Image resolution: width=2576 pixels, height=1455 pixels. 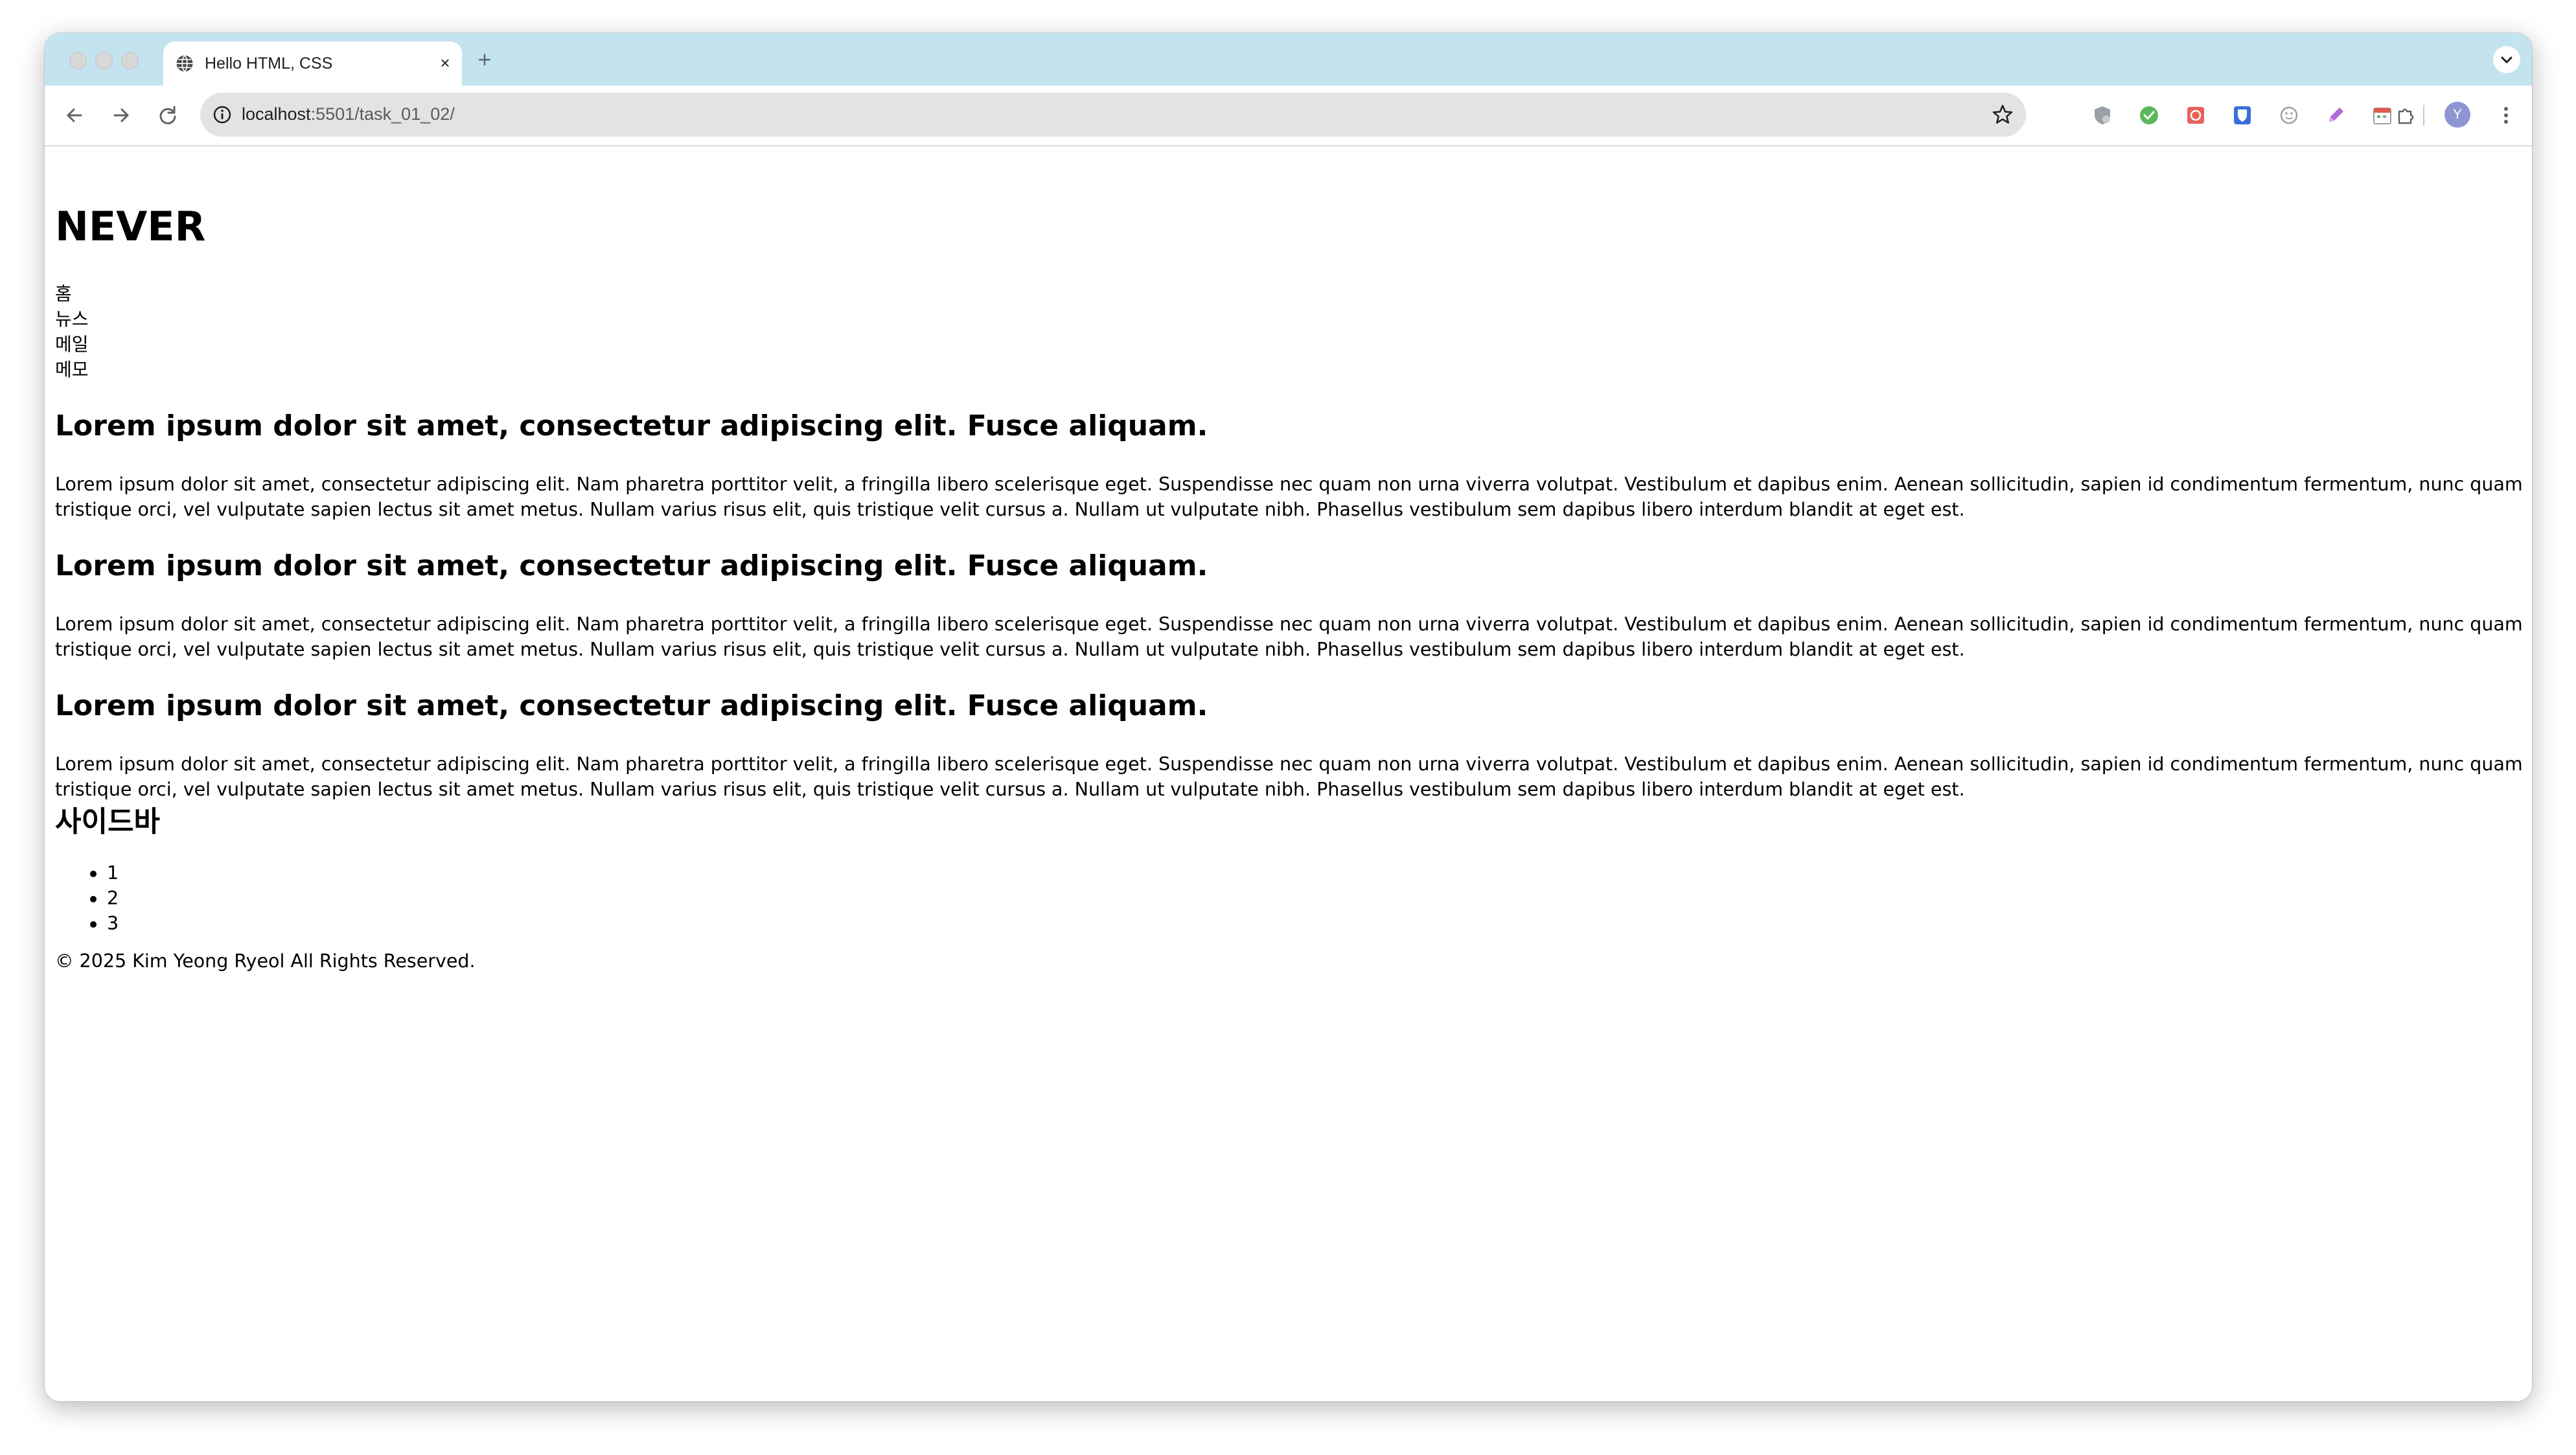 What do you see at coordinates (184, 63) in the screenshot?
I see `globe-icon` at bounding box center [184, 63].